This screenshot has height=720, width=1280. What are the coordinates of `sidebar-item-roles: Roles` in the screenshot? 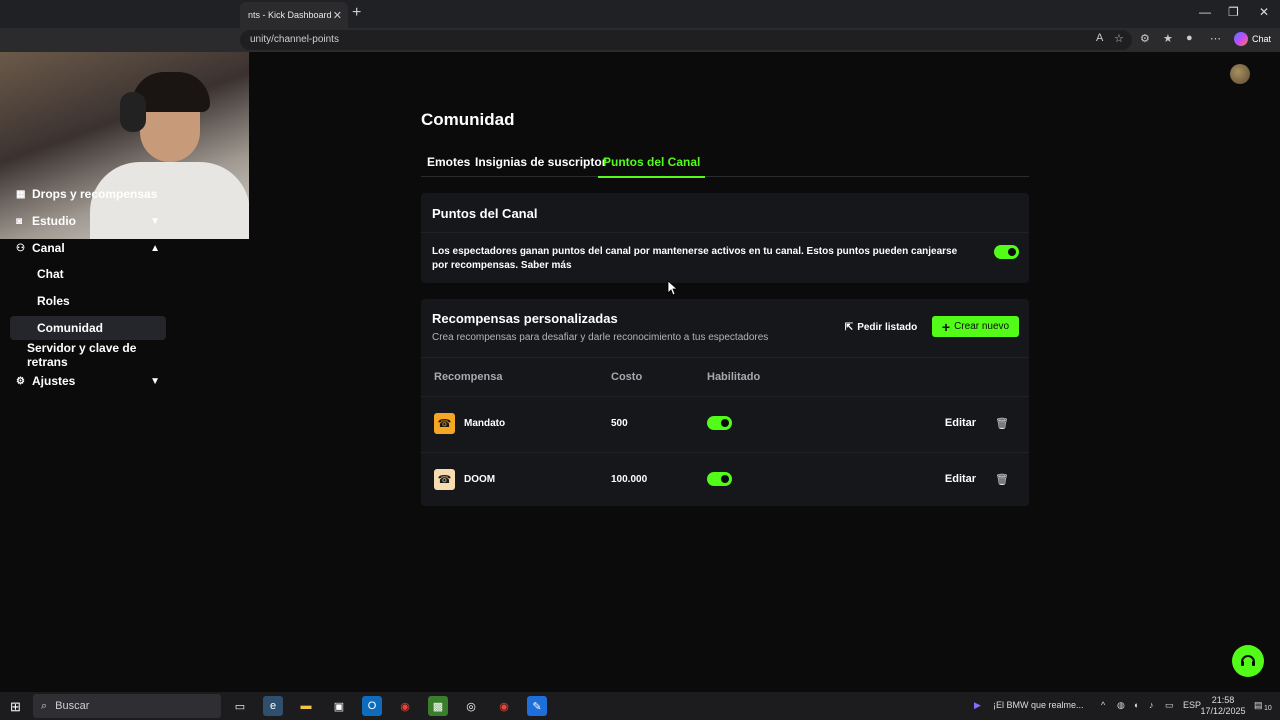 It's located at (88, 301).